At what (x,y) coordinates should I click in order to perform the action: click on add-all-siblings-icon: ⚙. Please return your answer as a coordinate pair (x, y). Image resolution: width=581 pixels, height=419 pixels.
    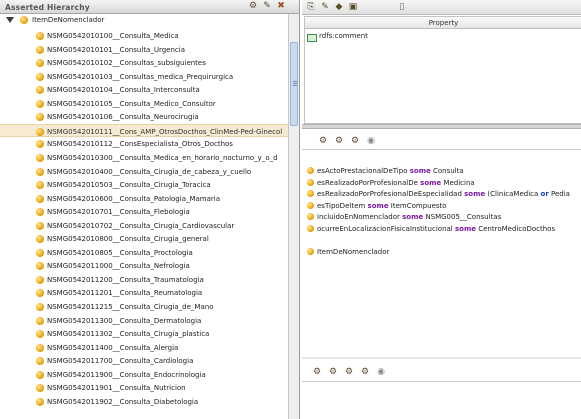
    Looking at the image, I should click on (349, 372).